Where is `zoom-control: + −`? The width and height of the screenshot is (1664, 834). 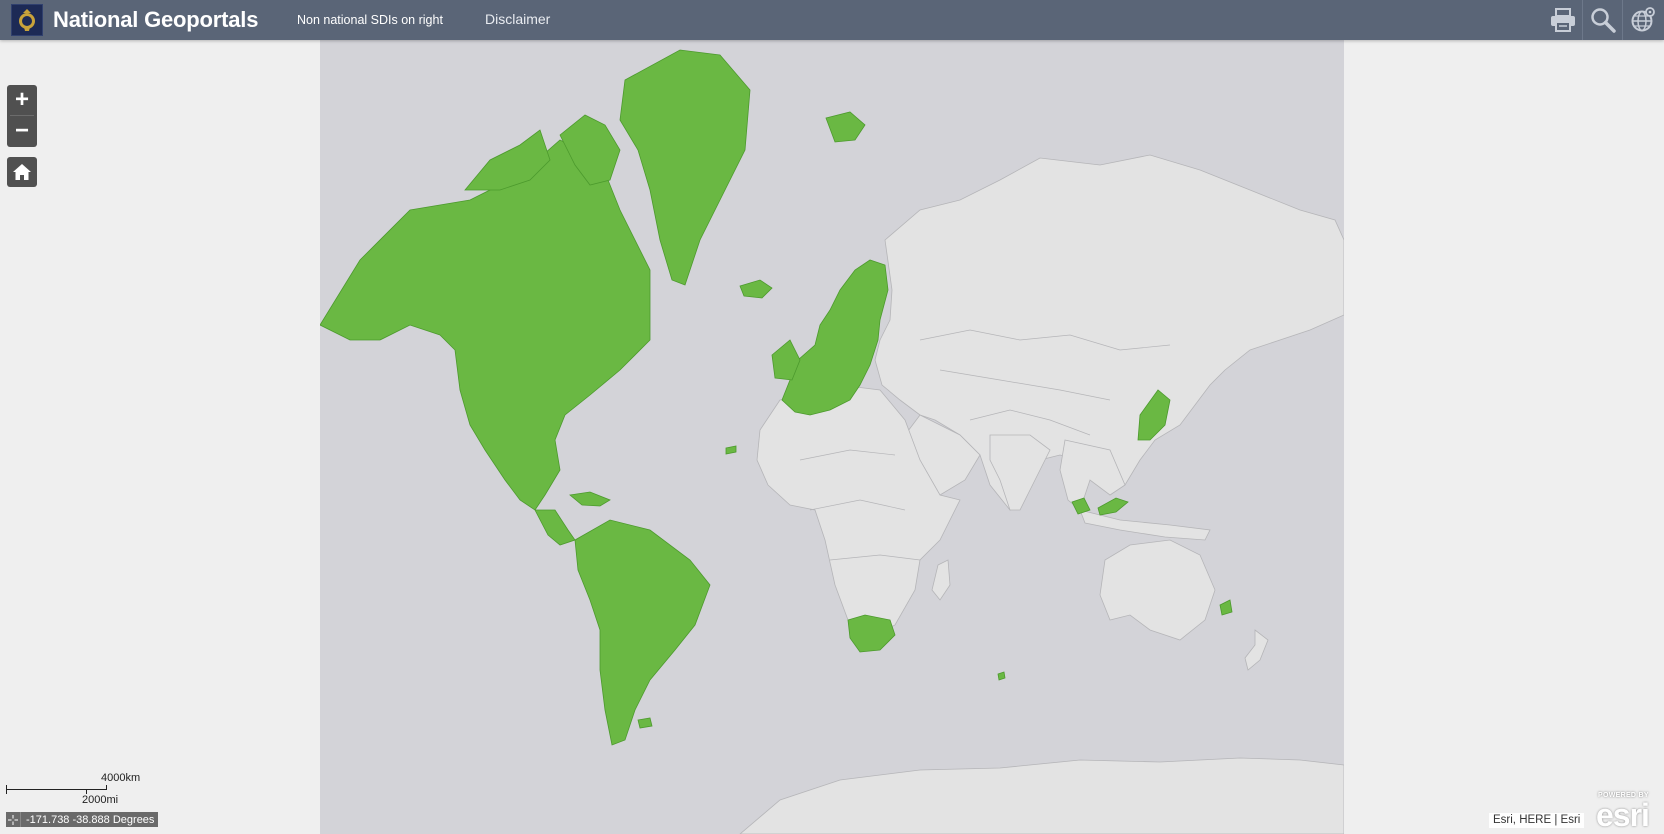 zoom-control: + − is located at coordinates (22, 116).